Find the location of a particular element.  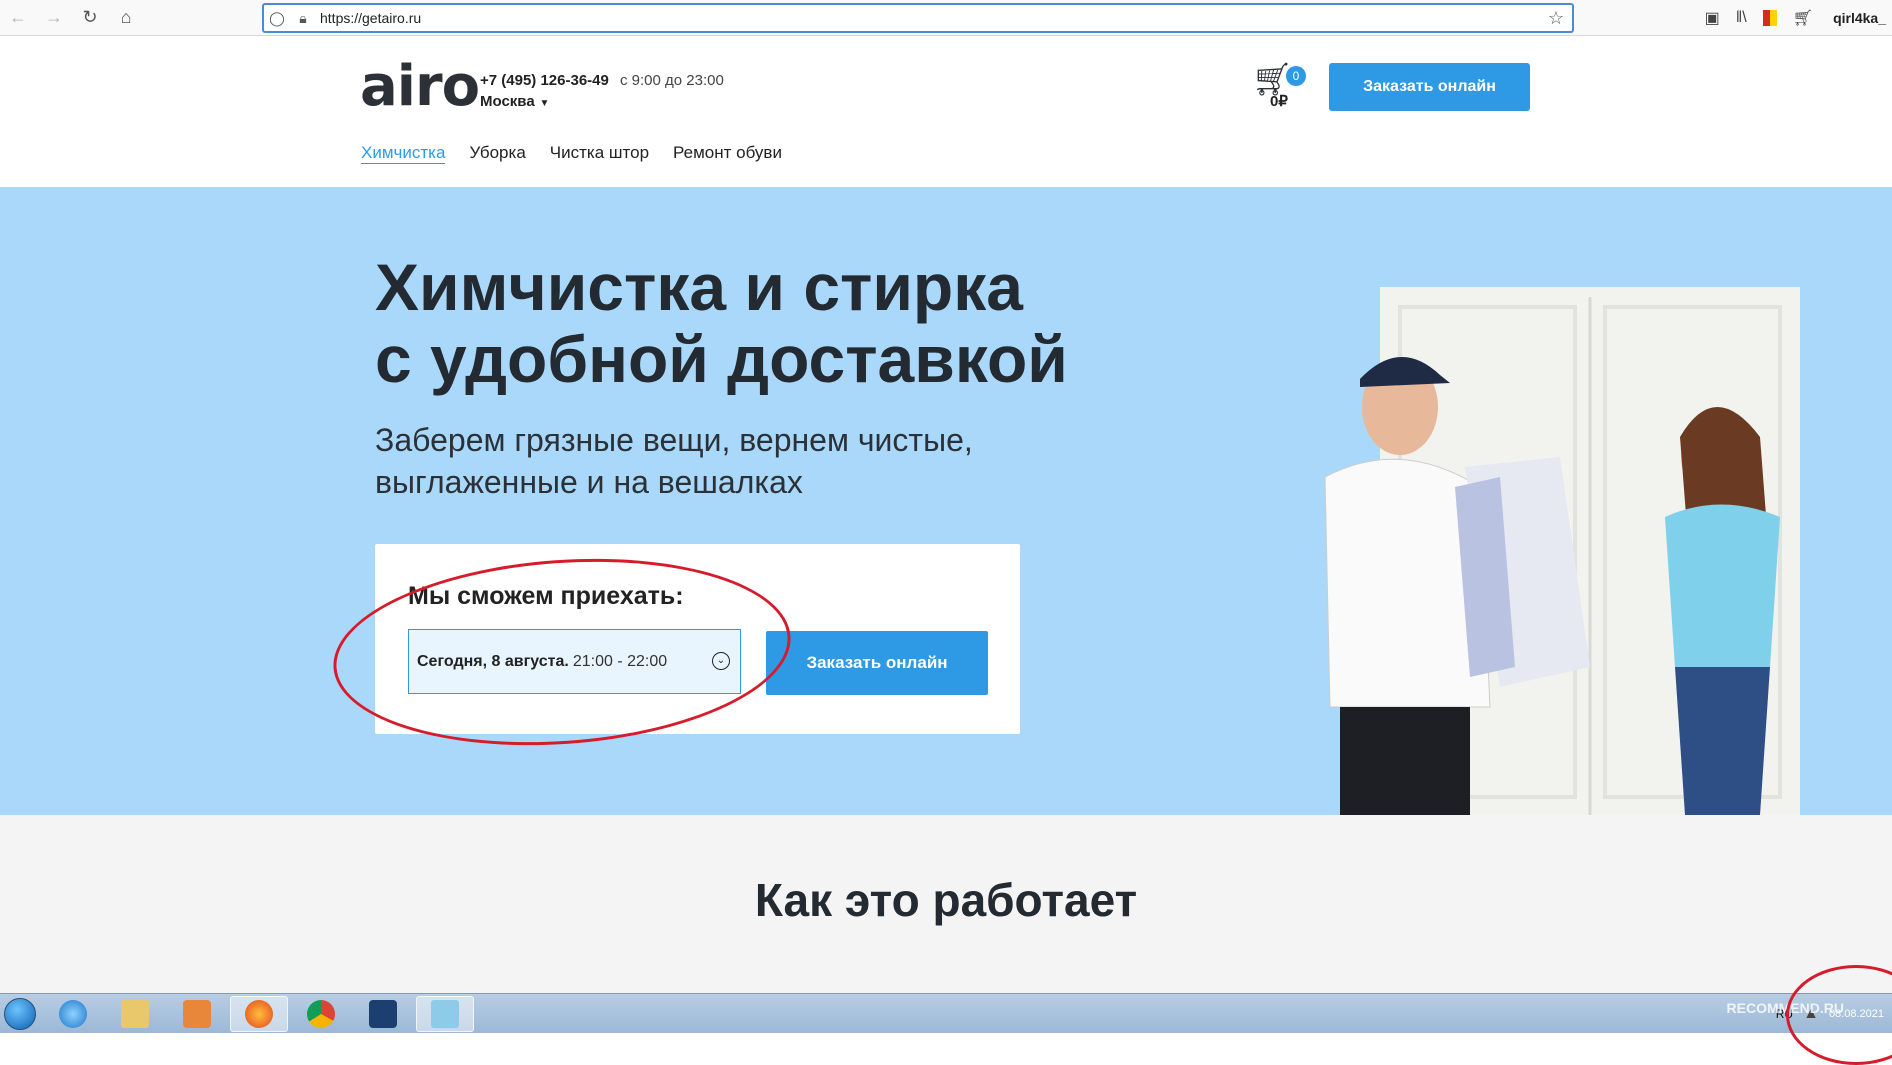

city-selector: Москва ▼ is located at coordinates (514, 101).